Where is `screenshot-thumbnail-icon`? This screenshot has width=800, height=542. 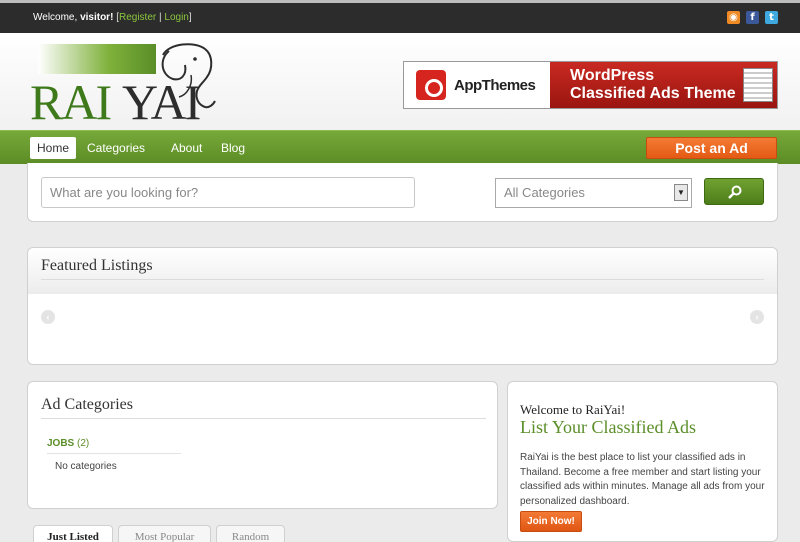 screenshot-thumbnail-icon is located at coordinates (758, 85).